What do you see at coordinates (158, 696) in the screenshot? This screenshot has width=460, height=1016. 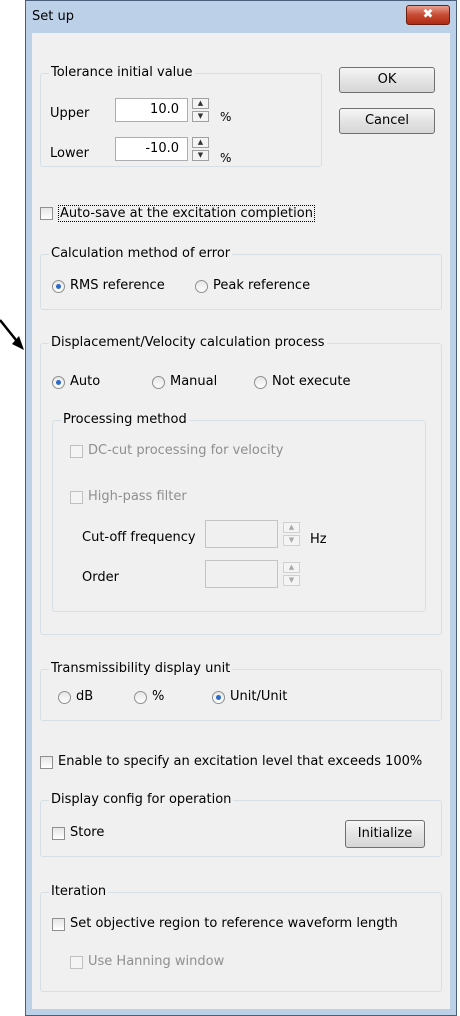 I see `percent-label: %` at bounding box center [158, 696].